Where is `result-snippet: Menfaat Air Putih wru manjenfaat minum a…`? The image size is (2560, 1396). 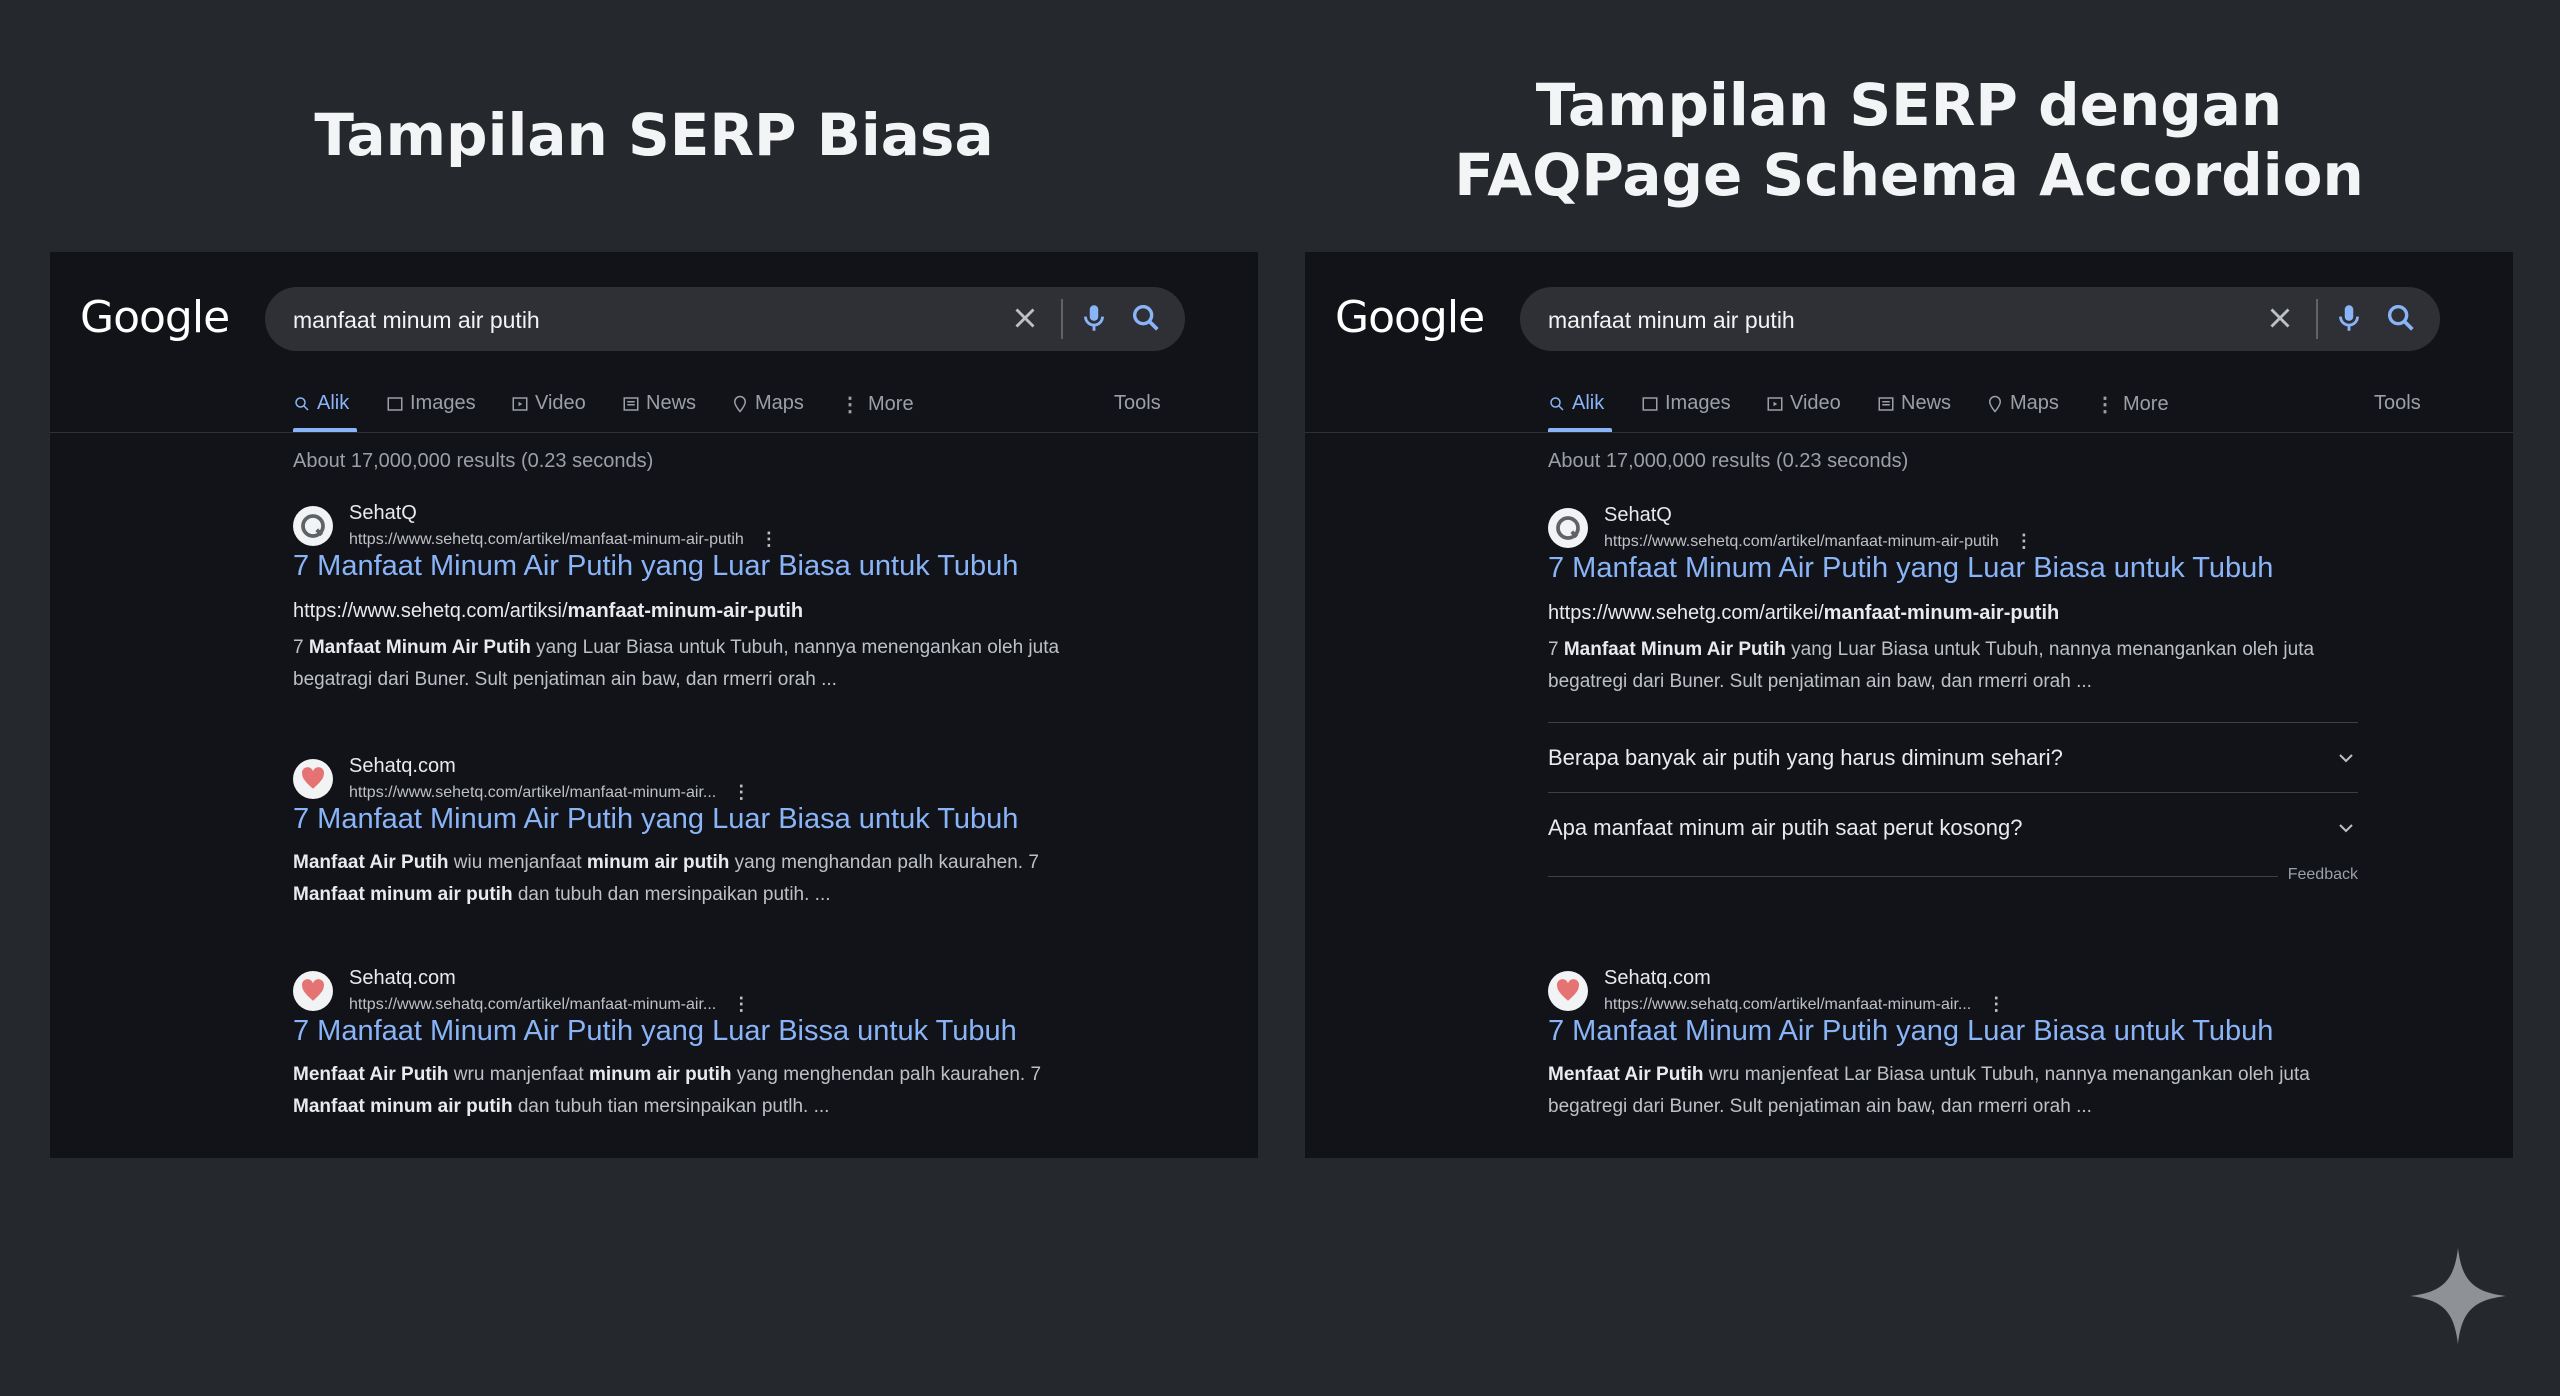
result-snippet: Menfaat Air Putih wru manjenfaat minum a… is located at coordinates (743, 1091).